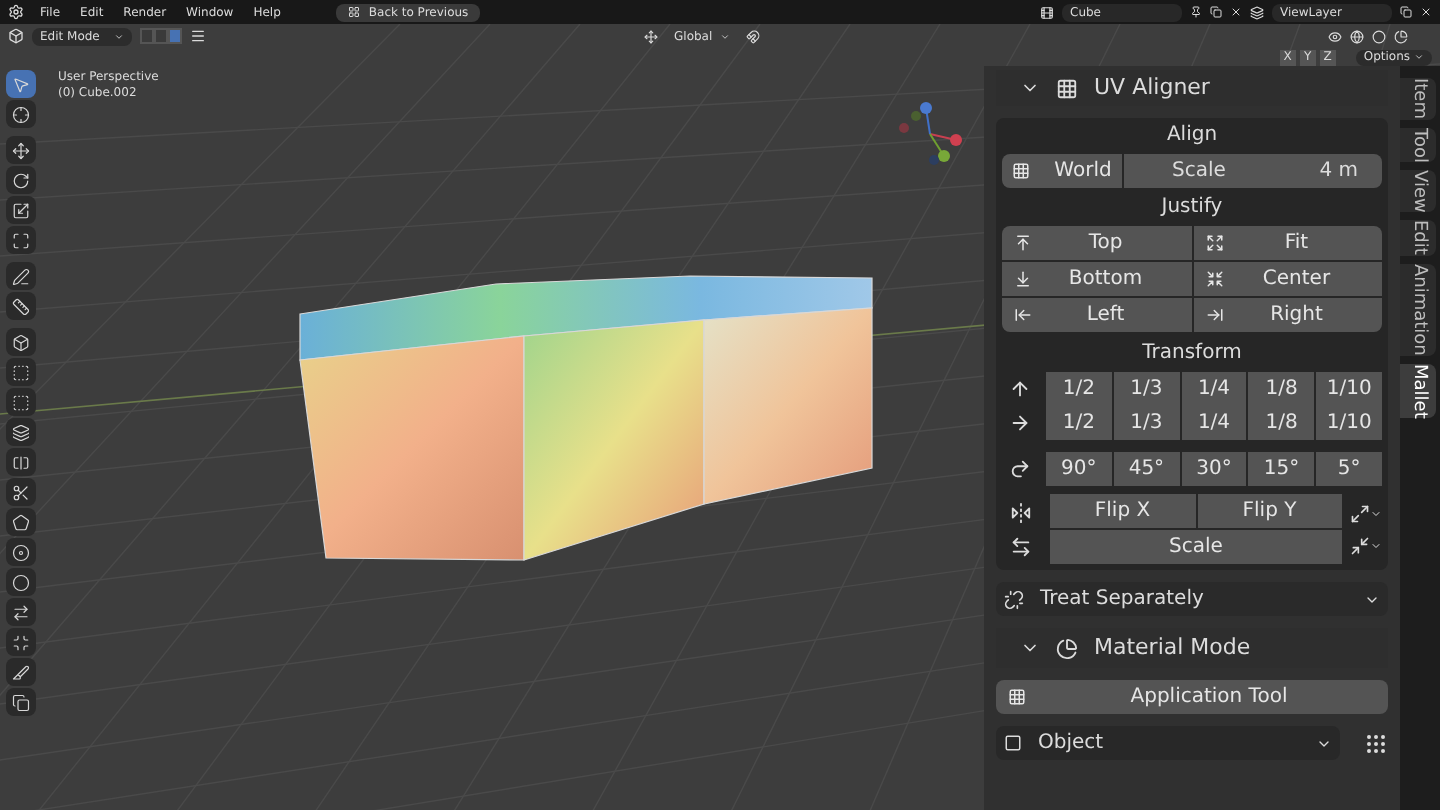 This screenshot has height=810, width=1440. I want to click on editor-type-icon, so click(16, 36).